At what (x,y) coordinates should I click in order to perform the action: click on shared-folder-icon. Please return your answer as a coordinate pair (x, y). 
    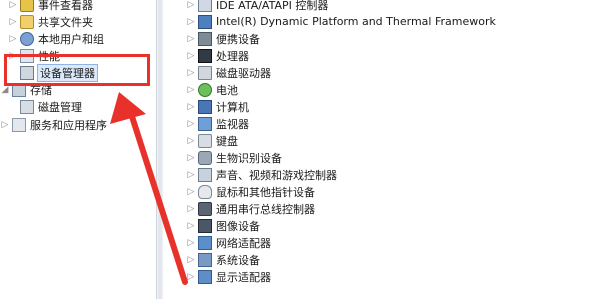
    Looking at the image, I should click on (27, 21).